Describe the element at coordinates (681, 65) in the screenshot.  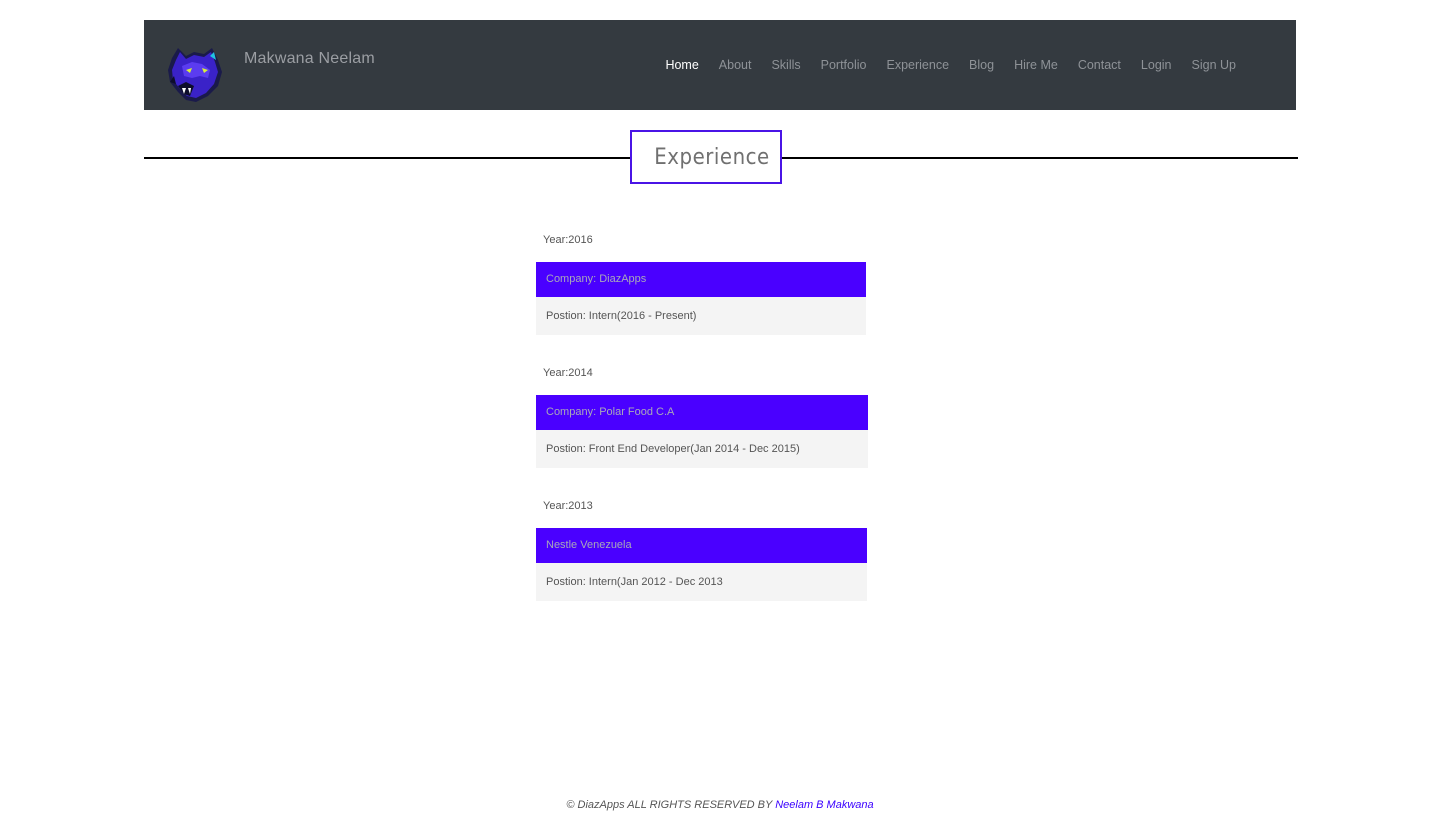
I see `nav-item-home: Home` at that location.